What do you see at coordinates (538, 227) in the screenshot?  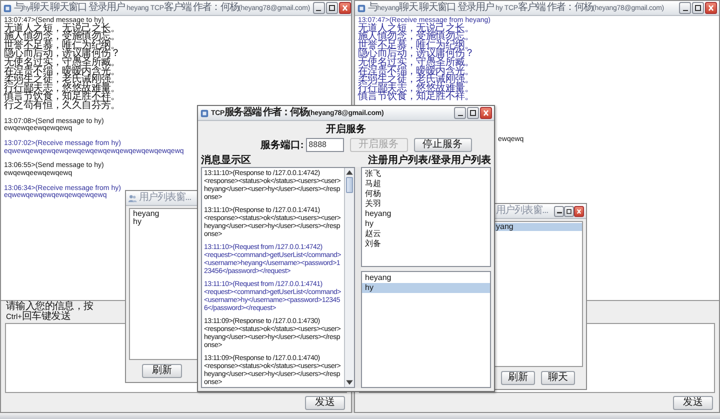 I see `user-list-item: yang` at bounding box center [538, 227].